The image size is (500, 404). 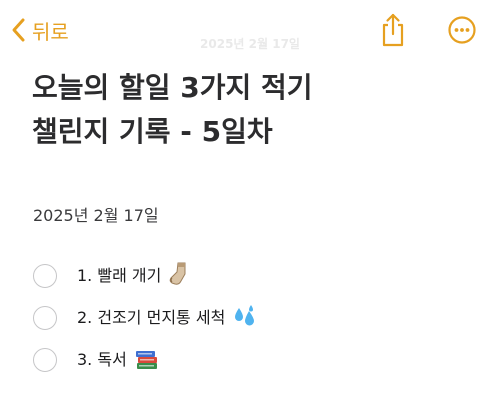 I want to click on navigation-bar: 뒤로 2025년 2월 17일, so click(x=250, y=30).